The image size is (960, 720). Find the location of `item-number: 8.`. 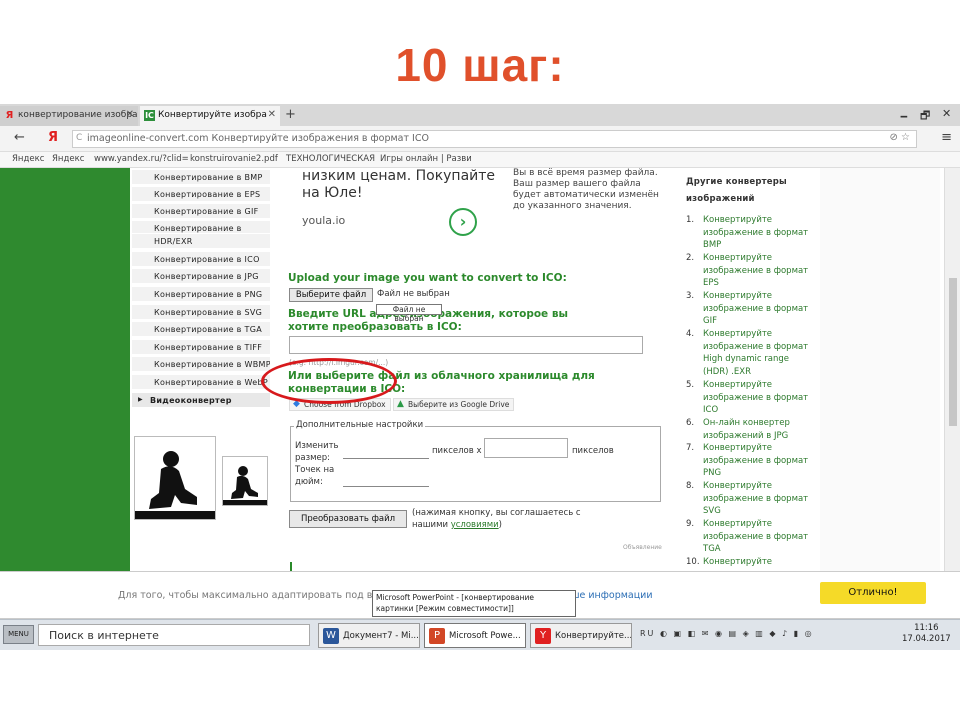

item-number: 8. is located at coordinates (690, 486).